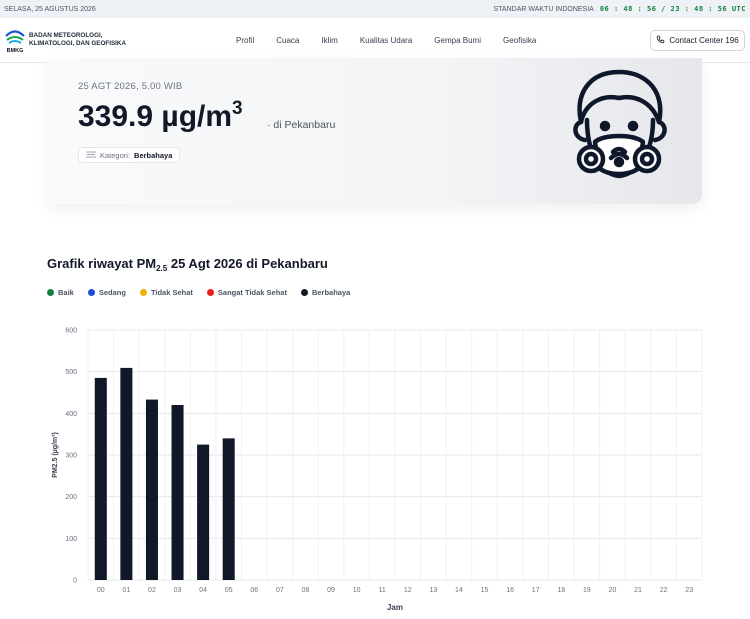 This screenshot has height=619, width=750. I want to click on bmkg-logo-icon: BMKG, so click(15, 40).